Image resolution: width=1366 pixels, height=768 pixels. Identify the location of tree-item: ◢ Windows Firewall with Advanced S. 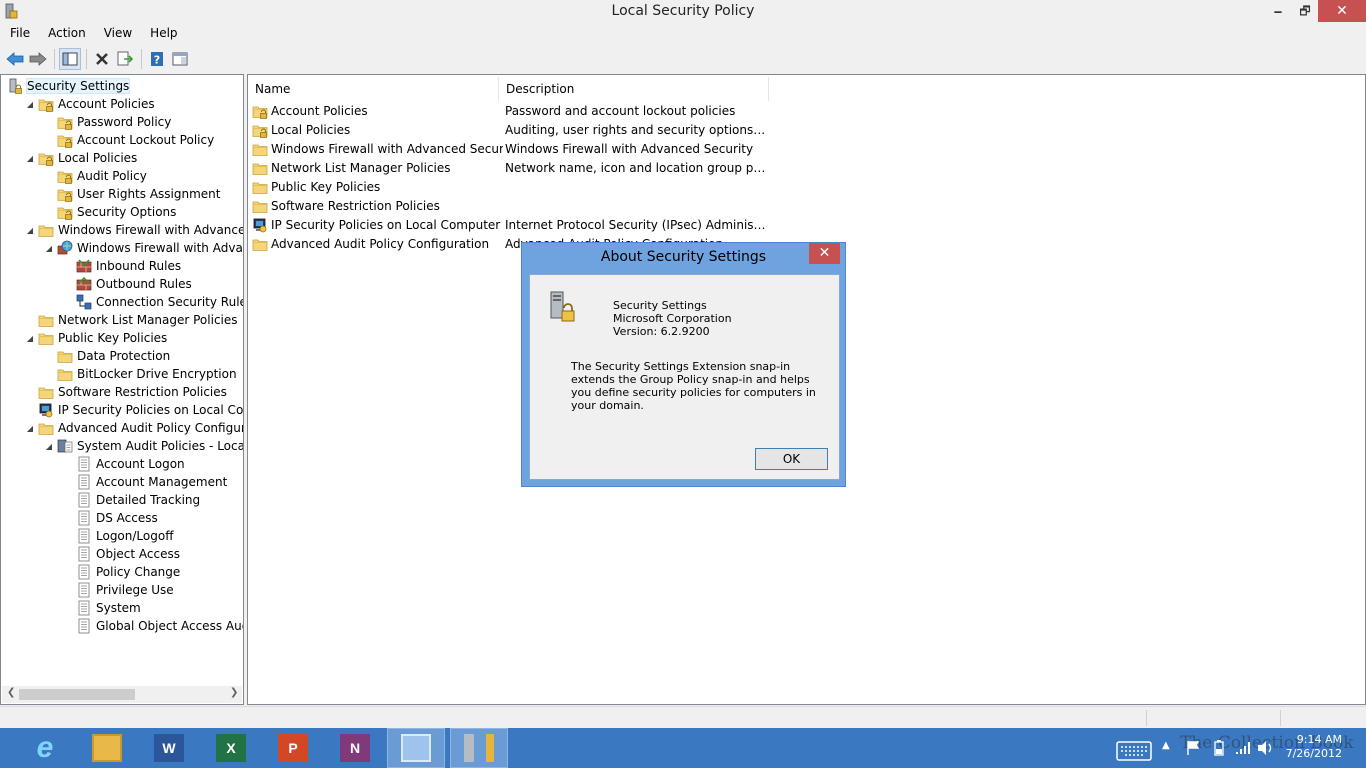
(143, 248).